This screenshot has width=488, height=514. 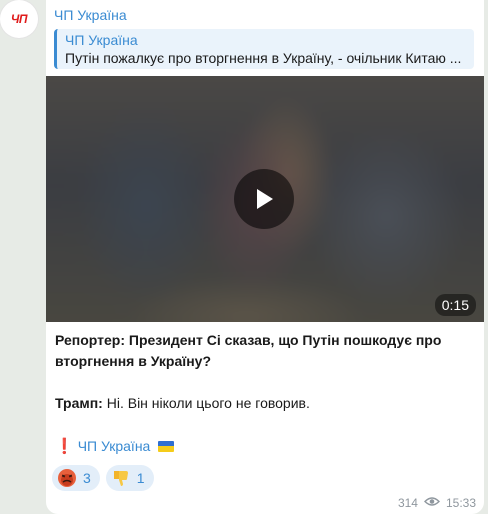 I want to click on channel-signature: ❗ ЧП Україна, so click(x=115, y=446).